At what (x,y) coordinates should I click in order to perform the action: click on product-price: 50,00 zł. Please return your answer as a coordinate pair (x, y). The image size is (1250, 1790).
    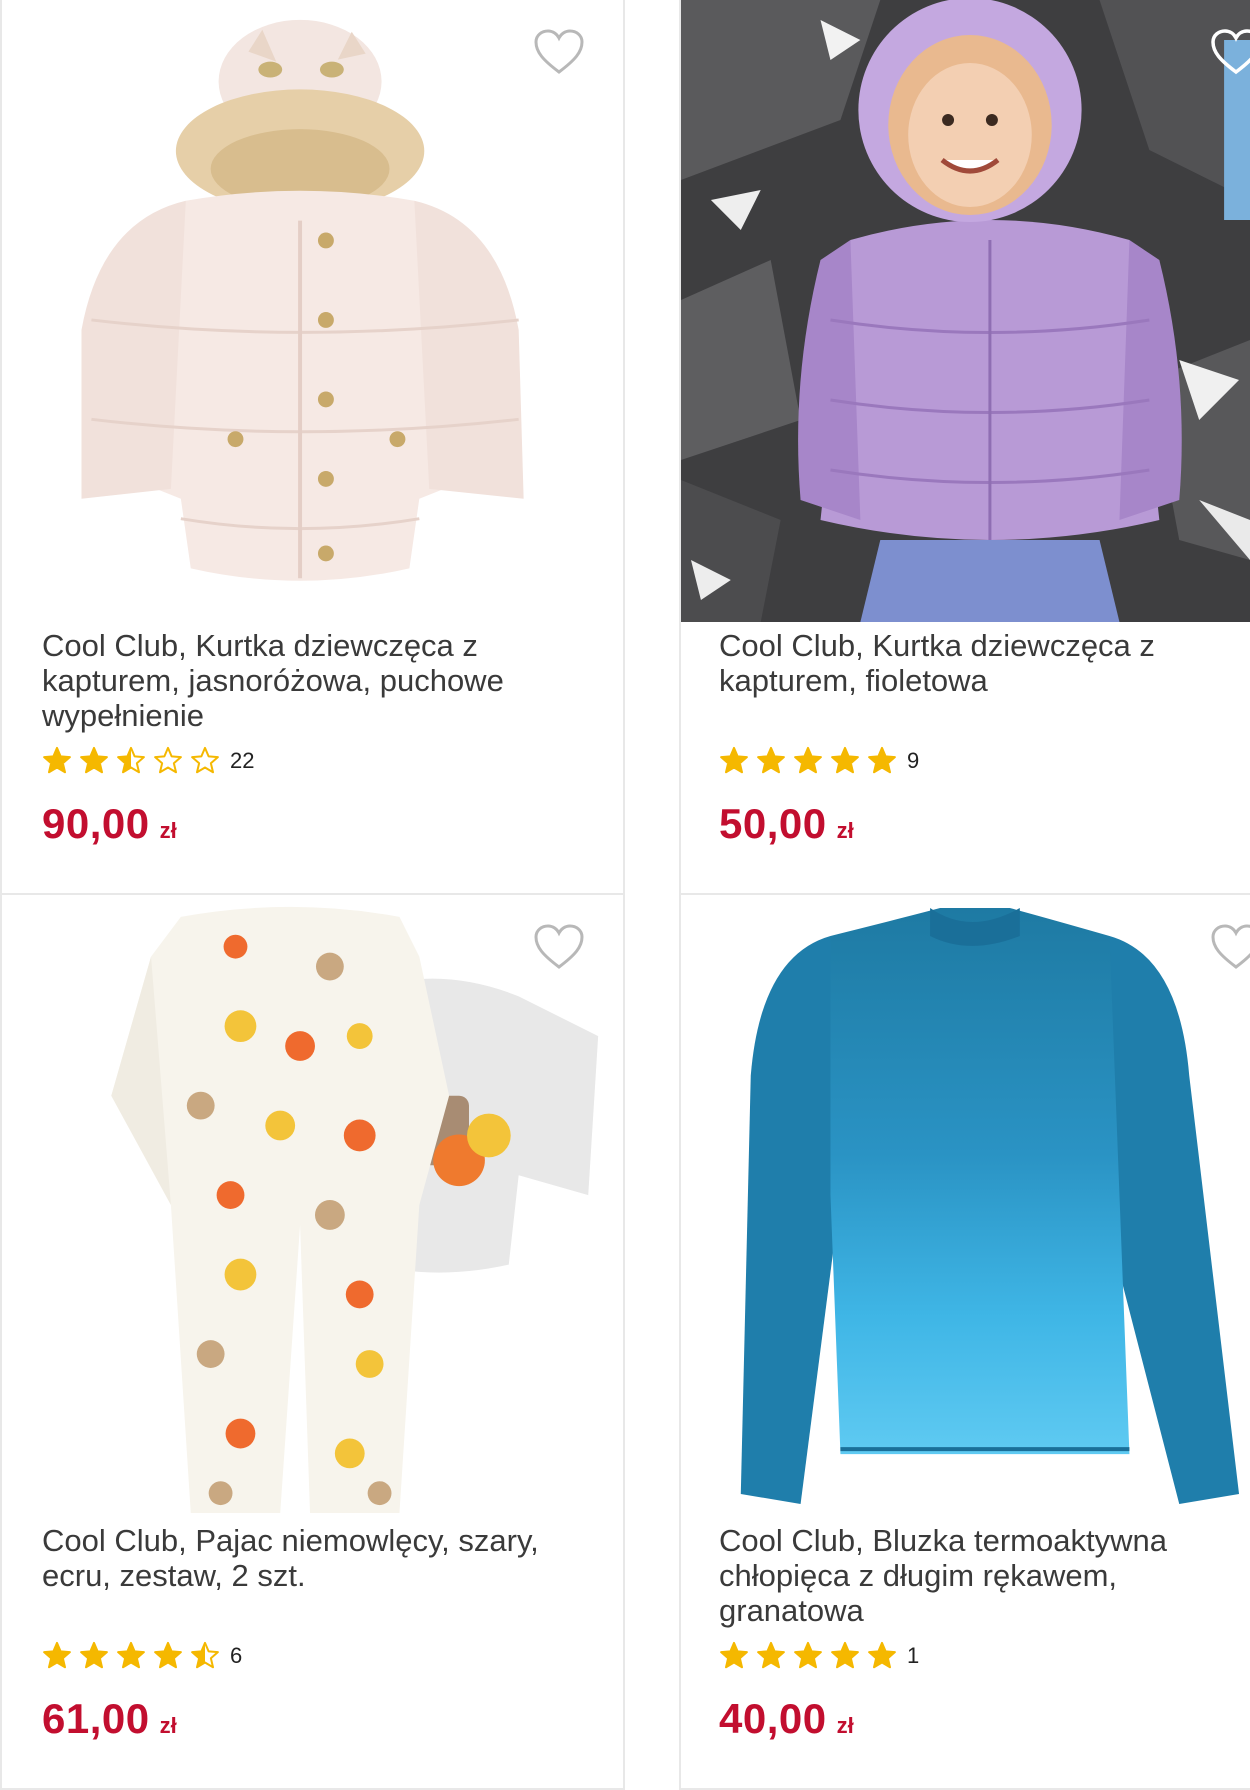
    Looking at the image, I should click on (786, 824).